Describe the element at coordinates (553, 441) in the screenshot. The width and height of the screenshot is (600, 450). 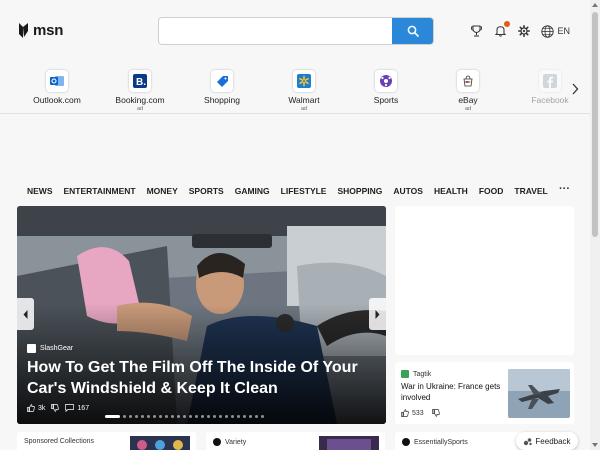
I see `feedback-label: Feedback` at that location.